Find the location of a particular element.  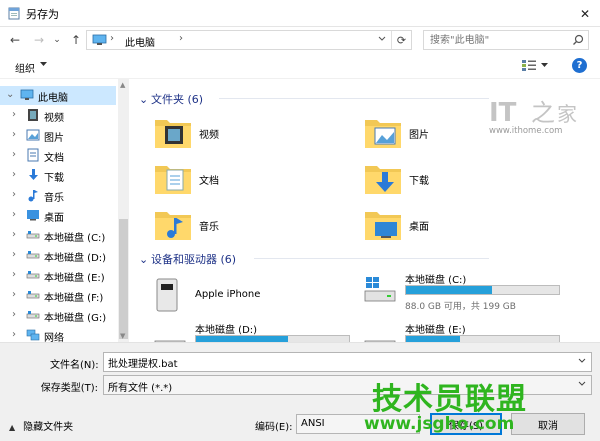

sidebar-item-label: 本地磁盘 (D:) is located at coordinates (75, 258).